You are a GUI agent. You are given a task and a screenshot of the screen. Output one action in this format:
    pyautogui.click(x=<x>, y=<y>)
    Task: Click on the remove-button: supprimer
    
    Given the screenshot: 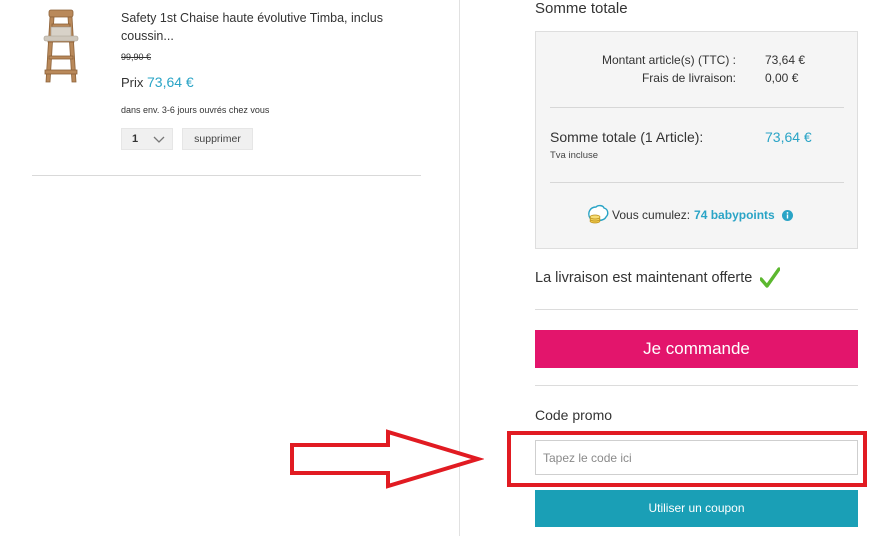 What is the action you would take?
    pyautogui.click(x=217, y=139)
    